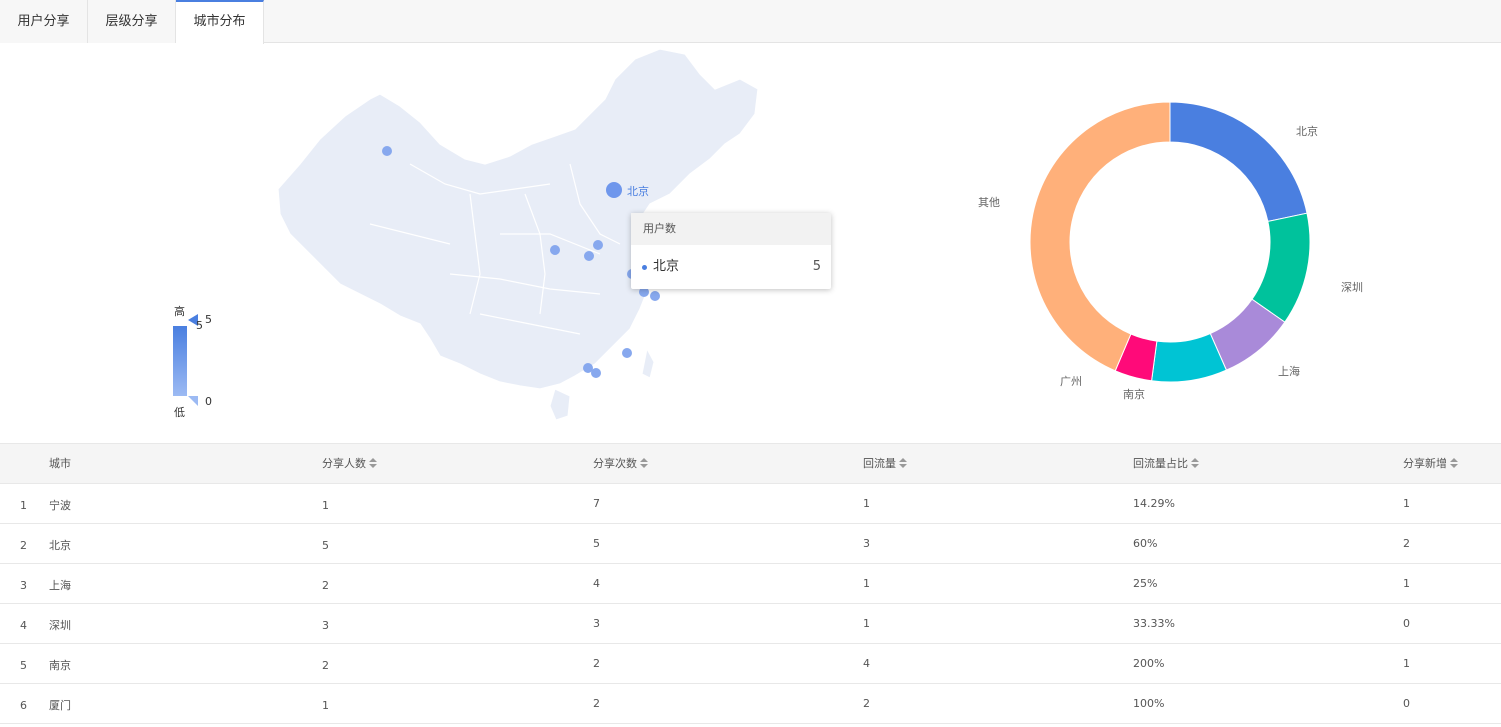  I want to click on city-dot-urumqi, so click(387, 151).